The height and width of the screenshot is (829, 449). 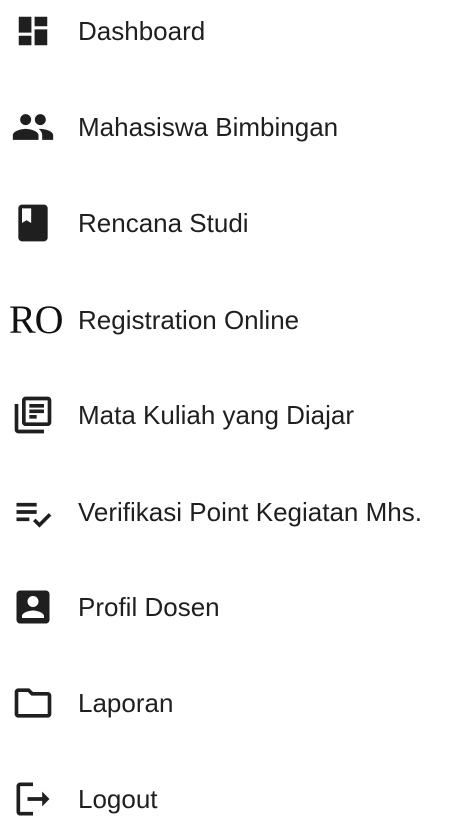 What do you see at coordinates (118, 799) in the screenshot?
I see `menu-item-label: Logout` at bounding box center [118, 799].